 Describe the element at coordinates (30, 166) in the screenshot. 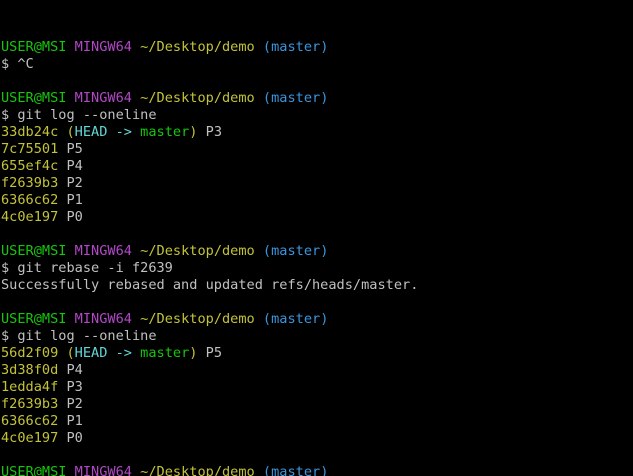

I see `log-entry-segment: 655ef4c` at that location.